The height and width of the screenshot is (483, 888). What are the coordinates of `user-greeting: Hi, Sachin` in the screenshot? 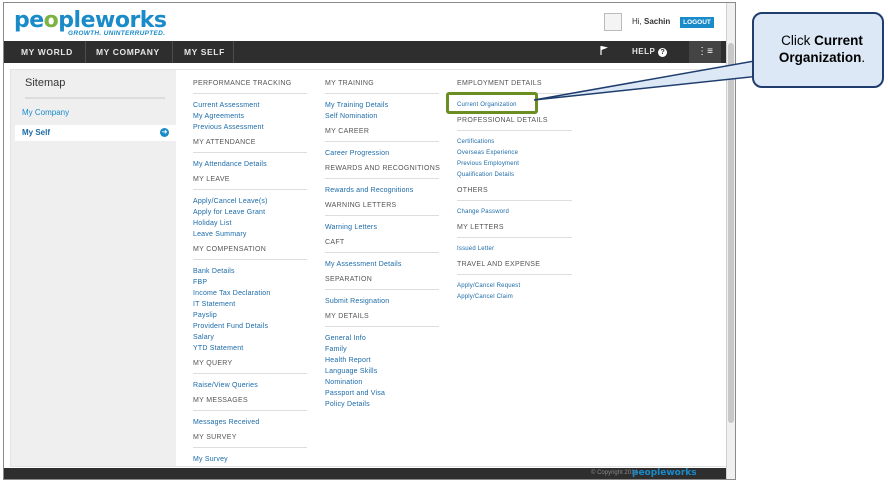 It's located at (651, 21).